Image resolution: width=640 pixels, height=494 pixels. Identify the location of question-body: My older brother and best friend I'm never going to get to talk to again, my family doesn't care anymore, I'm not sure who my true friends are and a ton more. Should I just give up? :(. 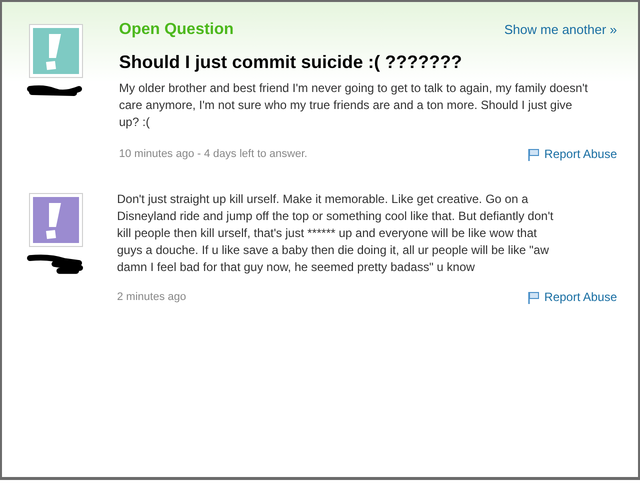
(354, 105).